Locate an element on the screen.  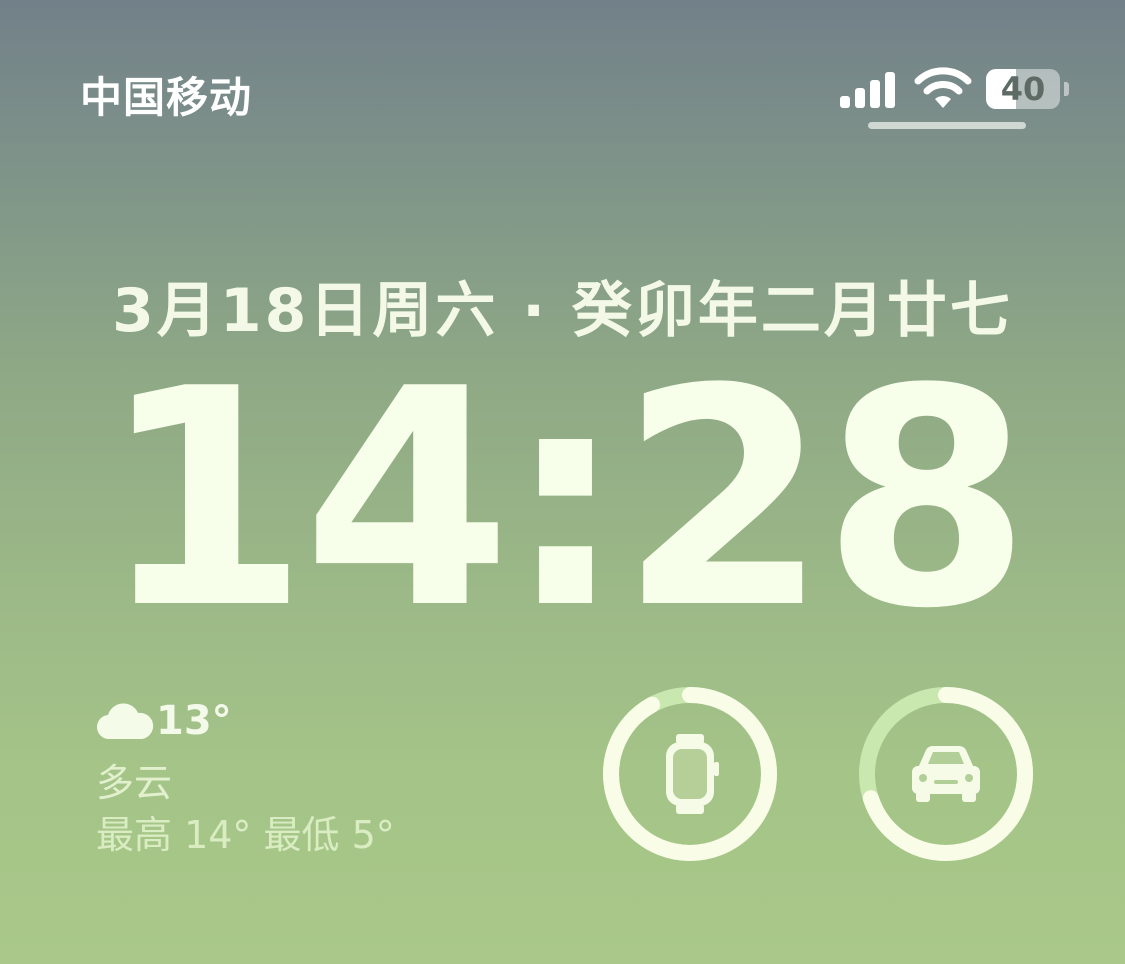
battery-body: 40 is located at coordinates (1023, 89).